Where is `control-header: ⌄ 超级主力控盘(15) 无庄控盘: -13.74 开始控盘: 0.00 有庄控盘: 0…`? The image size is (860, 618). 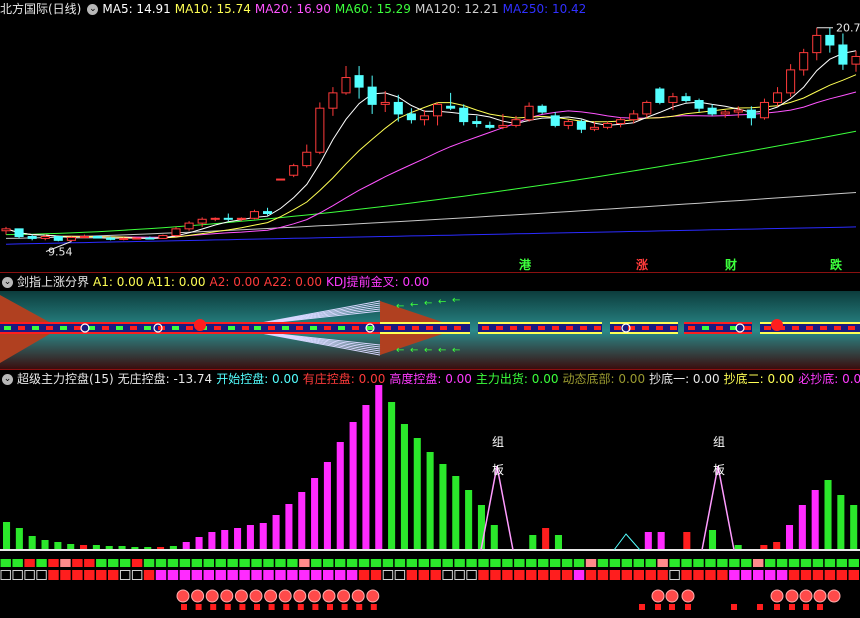
control-header: ⌄ 超级主力控盘(15) 无庄控盘: -13.74 开始控盘: 0.00 有庄控盘: 0… is located at coordinates (430, 379).